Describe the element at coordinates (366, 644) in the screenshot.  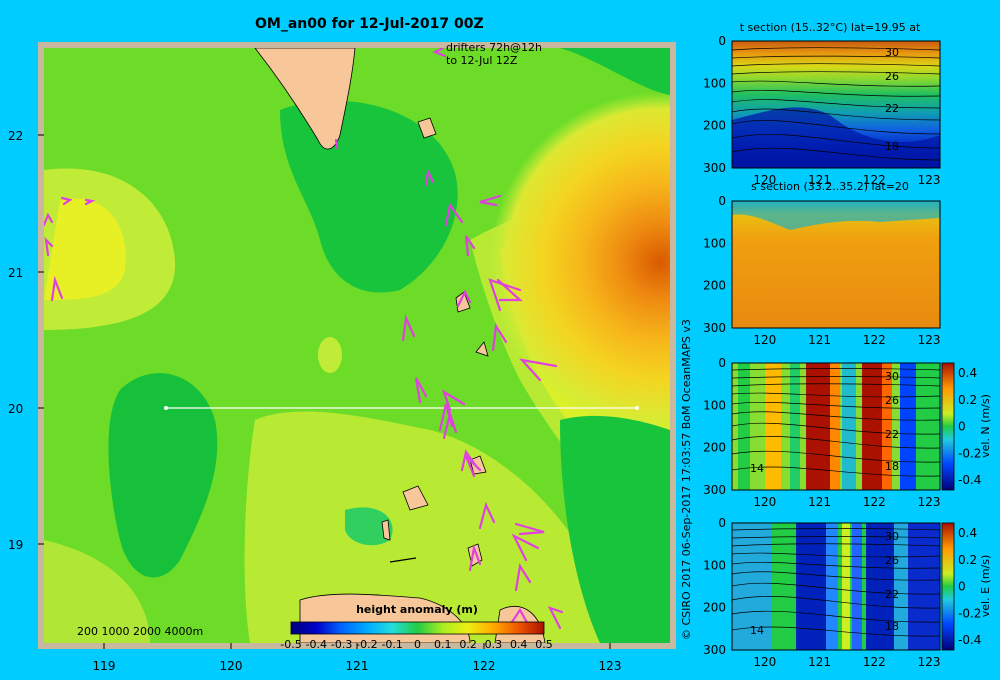
I see `colorbar-tick-label: -0.2` at that location.